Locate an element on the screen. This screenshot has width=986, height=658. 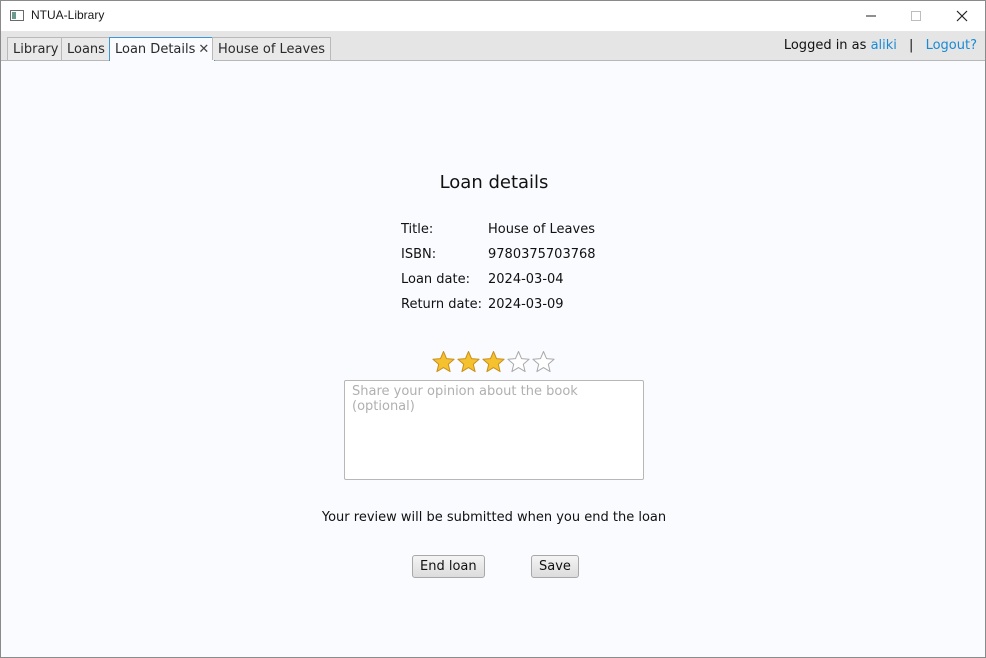
minimize-button is located at coordinates (871, 16).